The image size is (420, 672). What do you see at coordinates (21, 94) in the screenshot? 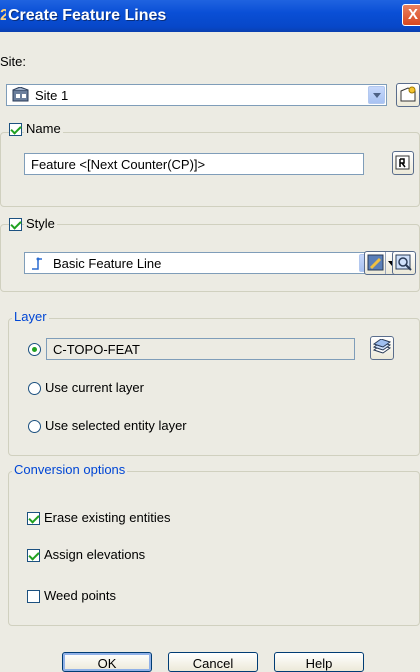
I see `site-icon` at bounding box center [21, 94].